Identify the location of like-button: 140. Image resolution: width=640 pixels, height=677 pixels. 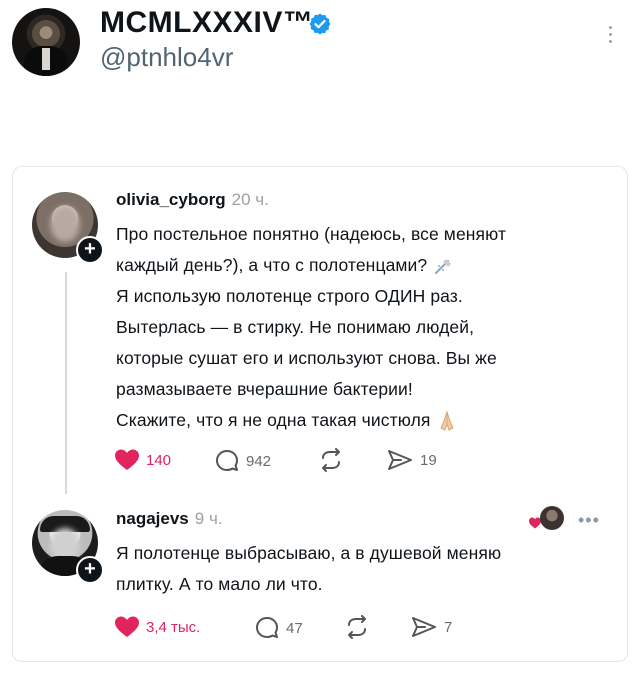
(142, 460).